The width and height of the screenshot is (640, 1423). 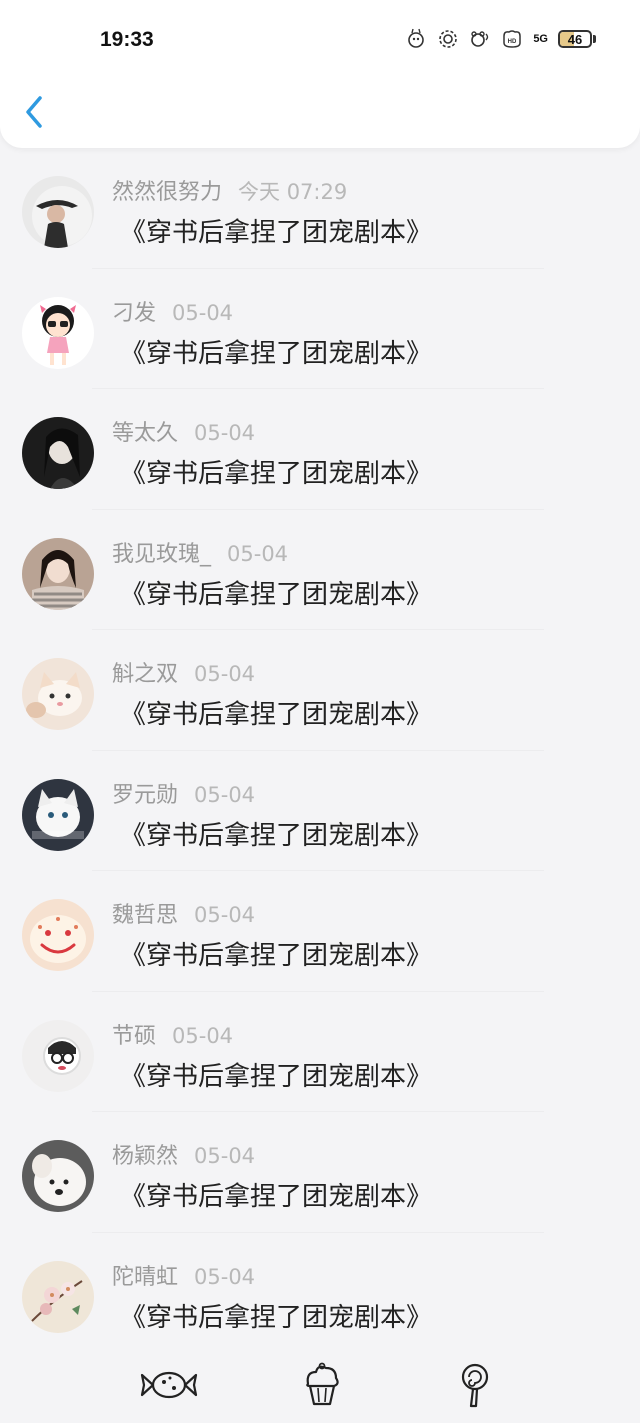 I want to click on comment-meta: 我见玫瑰_ 05-04, so click(x=200, y=552).